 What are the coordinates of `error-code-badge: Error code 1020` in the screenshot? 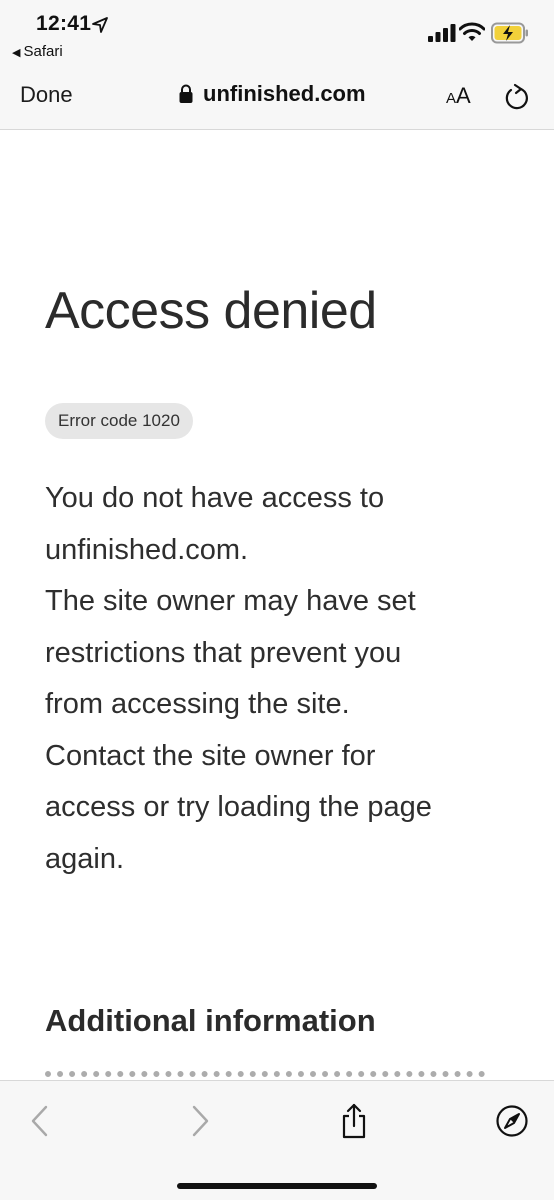 It's located at (119, 421).